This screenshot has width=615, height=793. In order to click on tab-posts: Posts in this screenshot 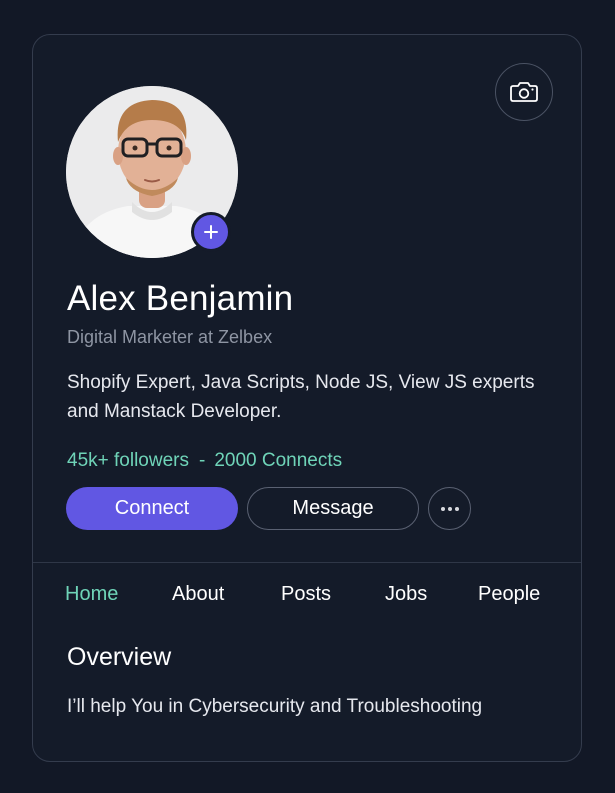, I will do `click(306, 594)`.